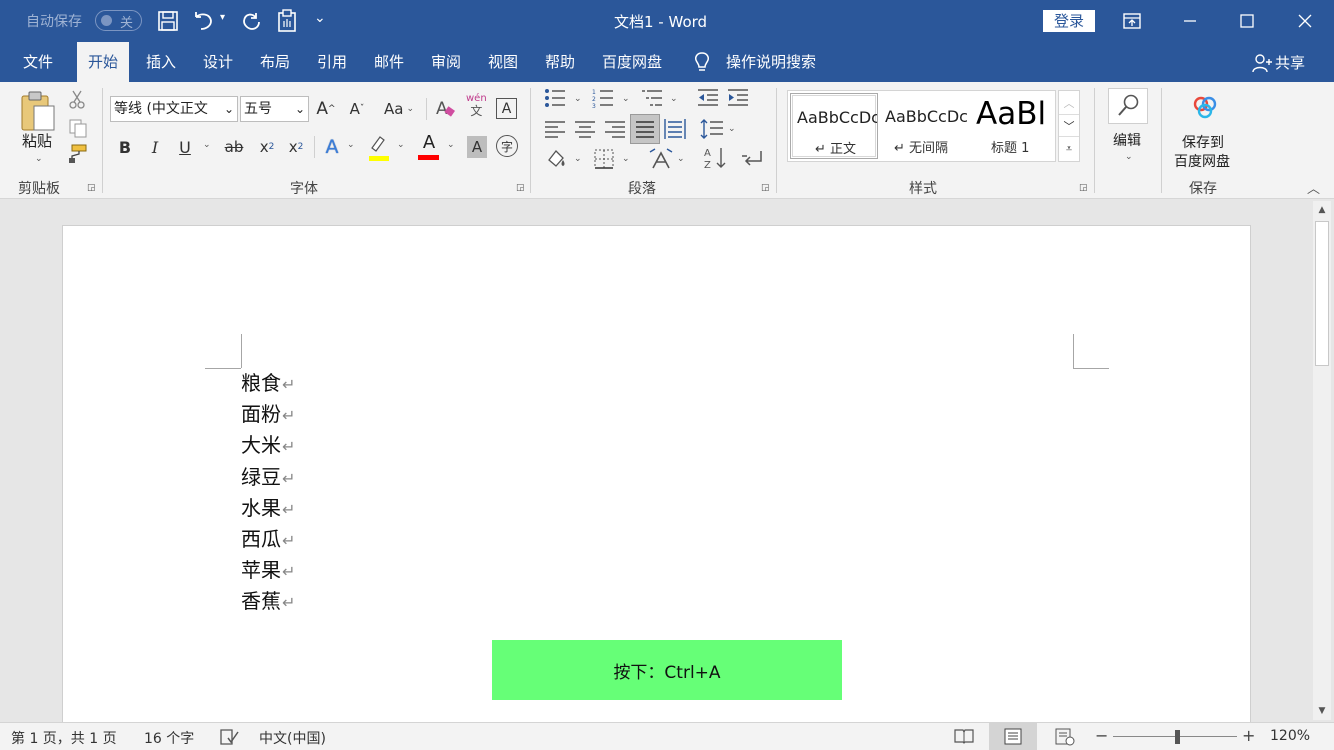 The width and height of the screenshot is (1334, 750). Describe the element at coordinates (1203, 142) in the screenshot. I see `save-baidu-line1: 保存到` at that location.